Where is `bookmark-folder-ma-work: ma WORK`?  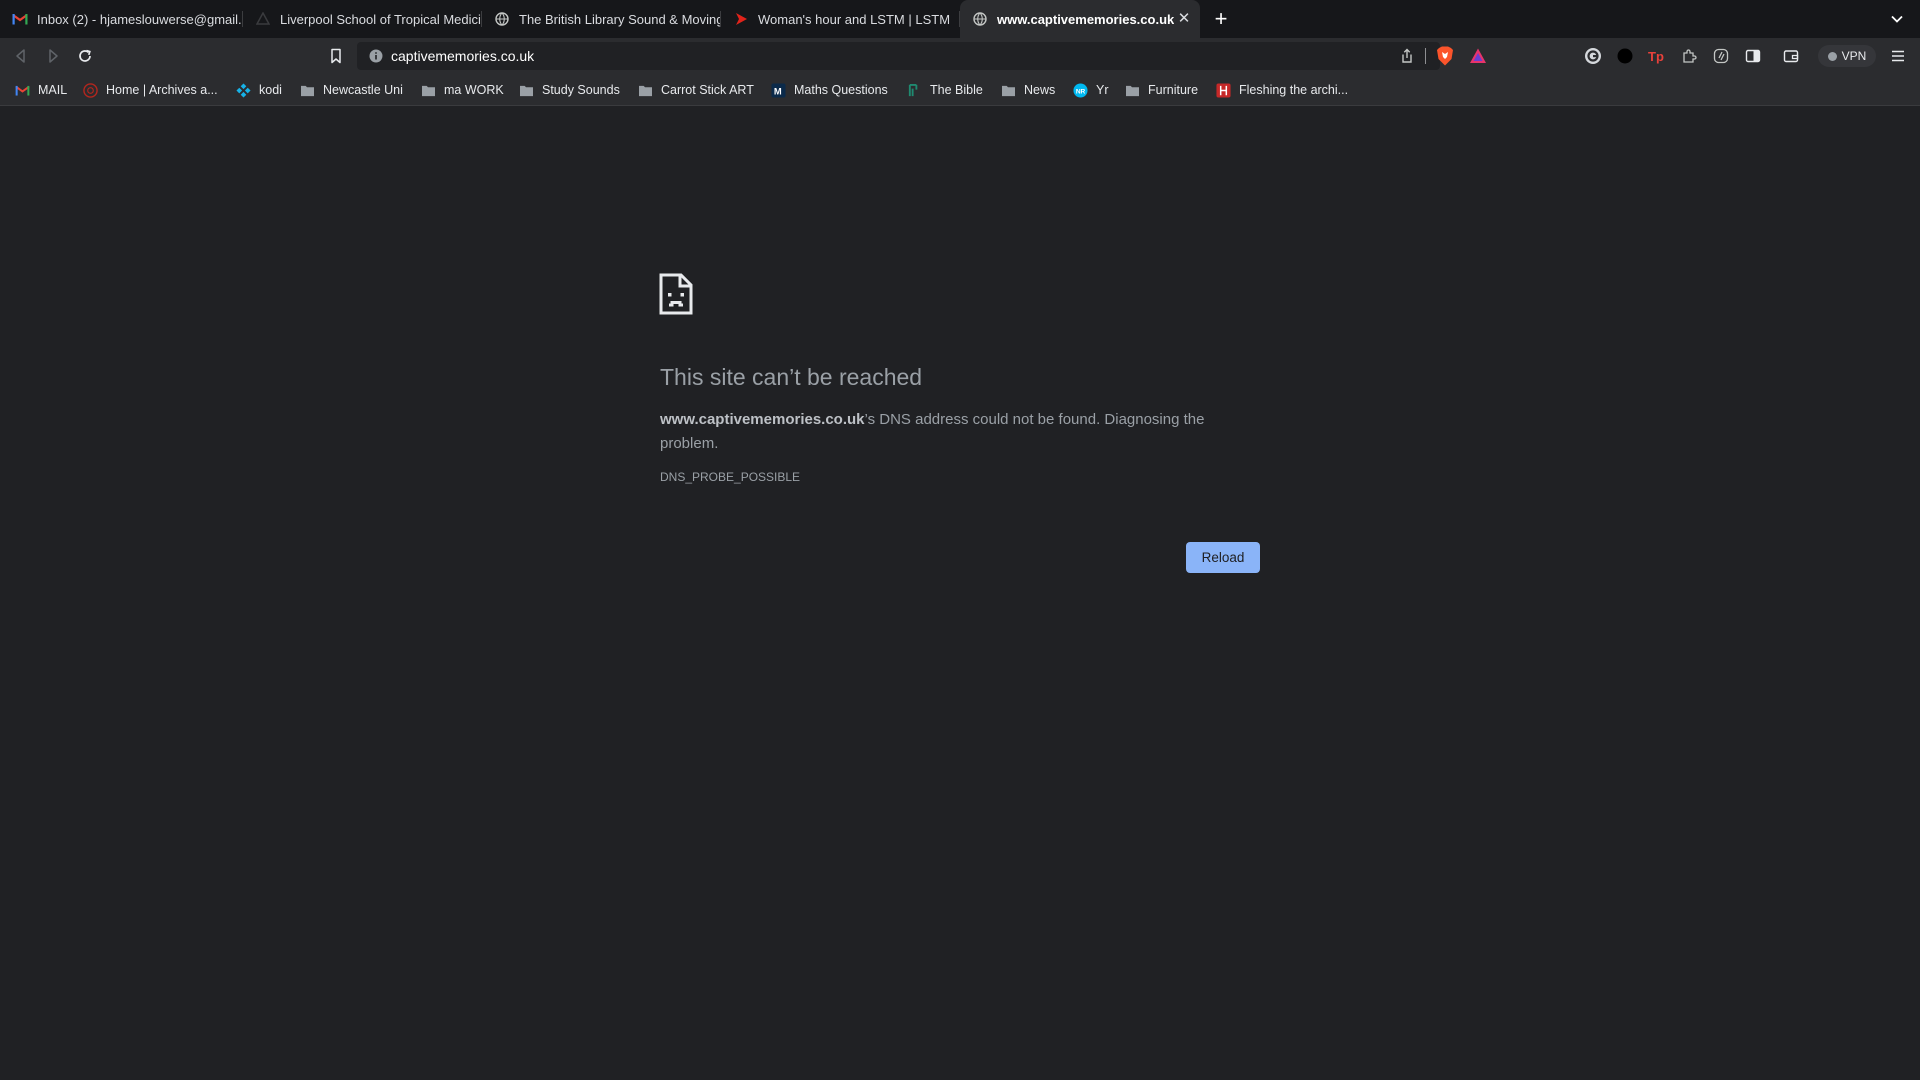 bookmark-folder-ma-work: ma WORK is located at coordinates (462, 90).